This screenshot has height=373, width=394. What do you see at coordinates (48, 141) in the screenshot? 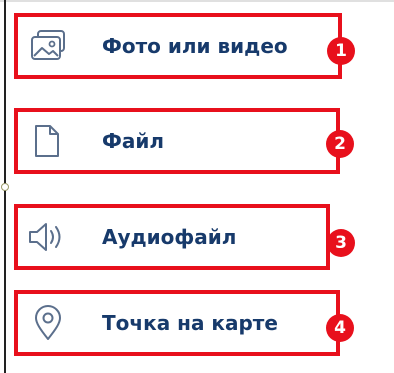
I see `file-icon` at bounding box center [48, 141].